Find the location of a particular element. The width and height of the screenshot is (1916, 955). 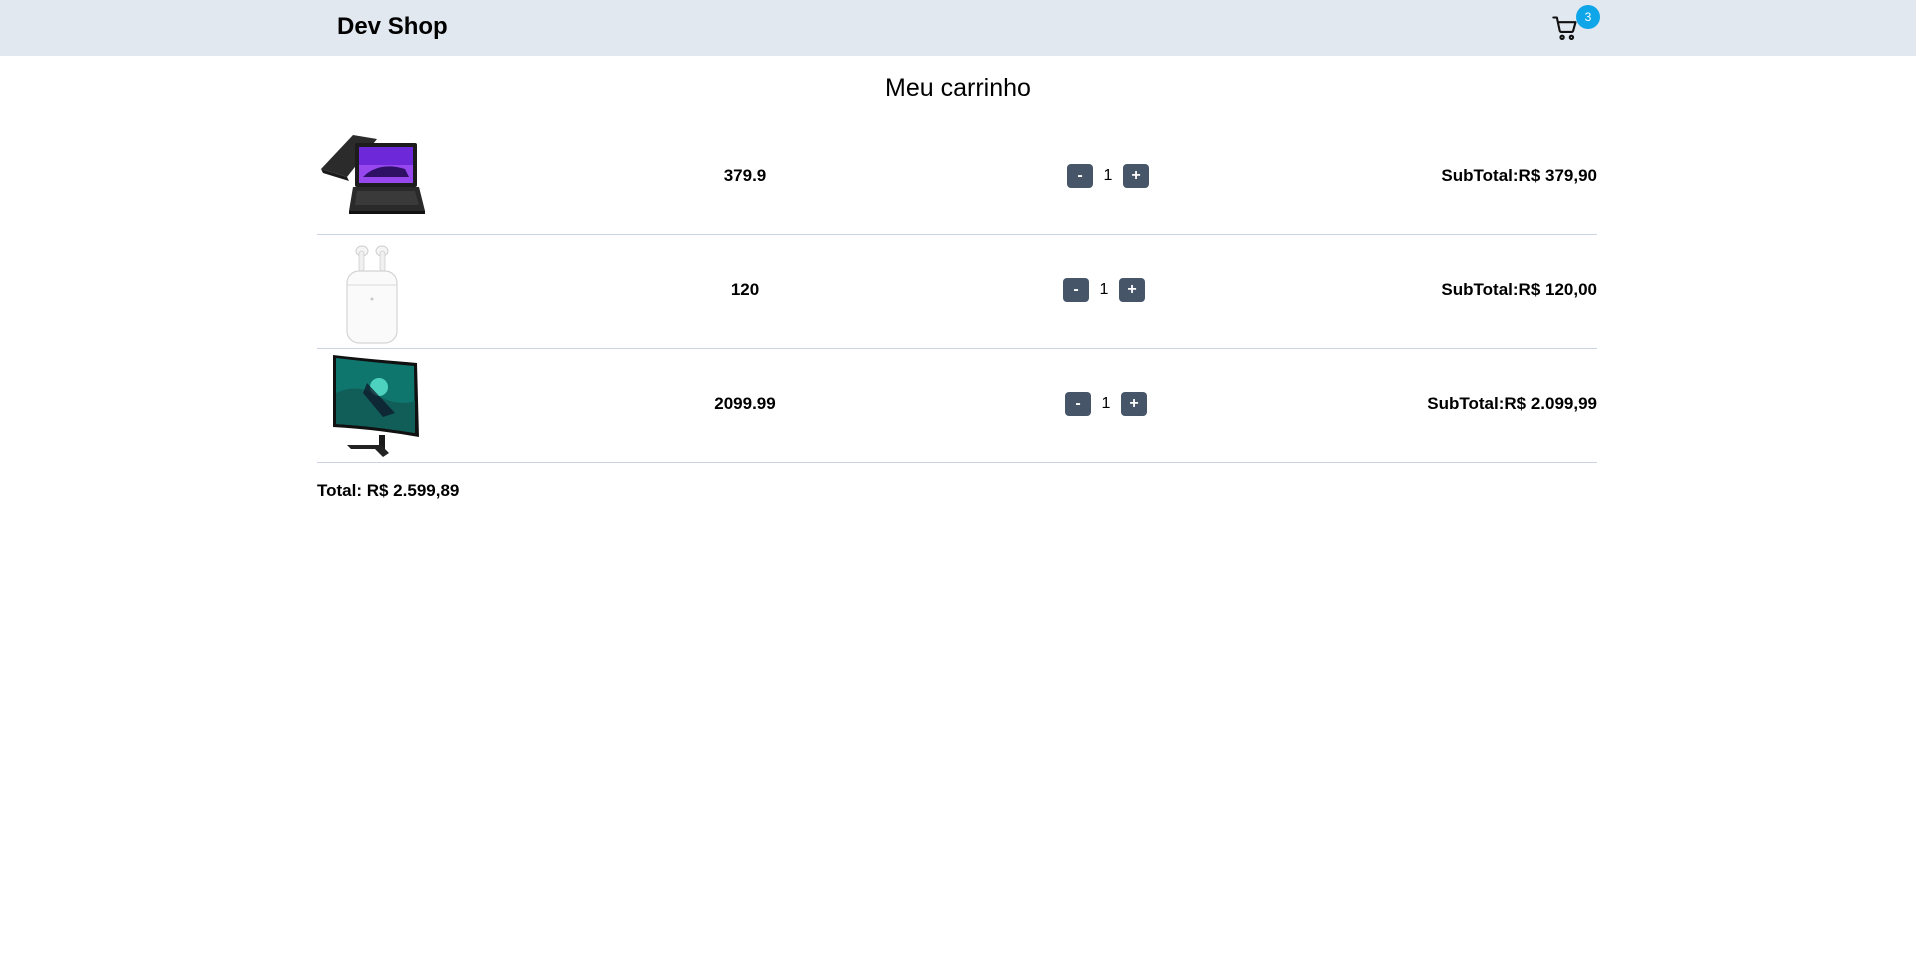

item-subtotal: SubTotal:R$ 379,90 is located at coordinates (1519, 175).